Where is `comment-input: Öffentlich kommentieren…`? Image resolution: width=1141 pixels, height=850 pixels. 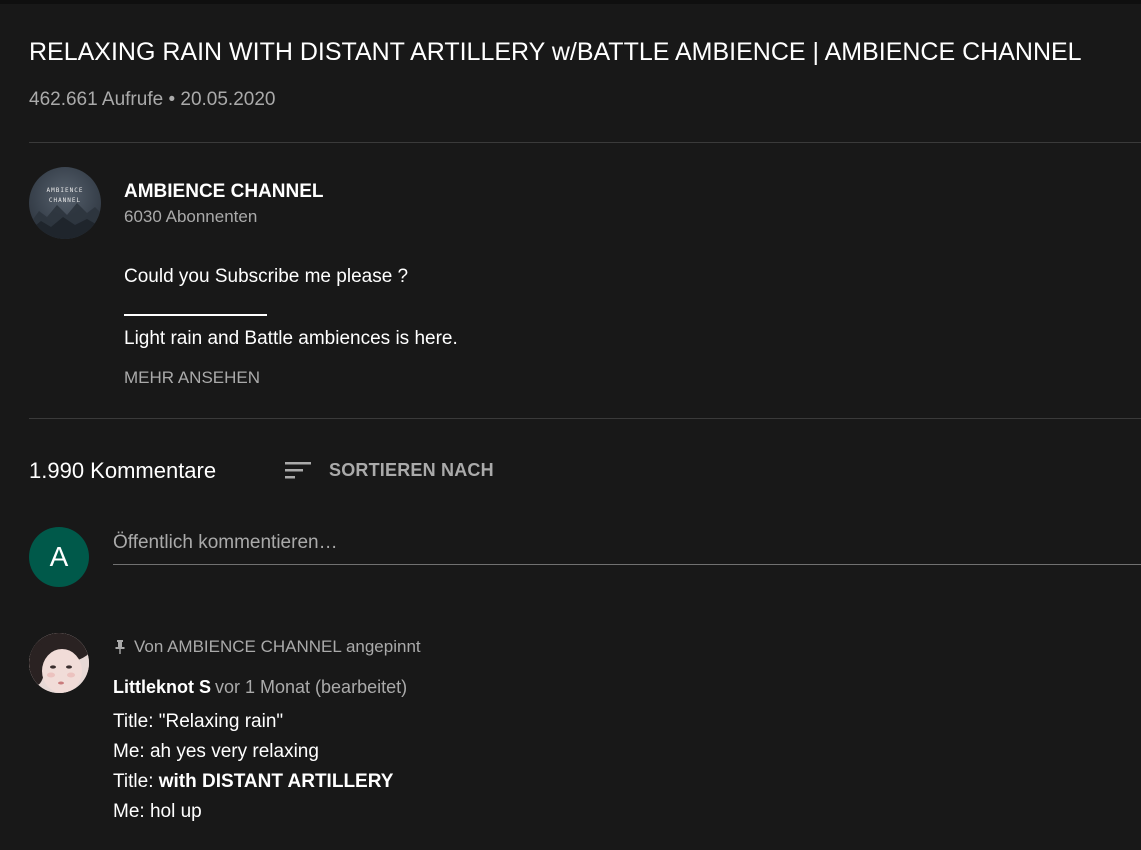
comment-input: Öffentlich kommentieren… is located at coordinates (627, 547).